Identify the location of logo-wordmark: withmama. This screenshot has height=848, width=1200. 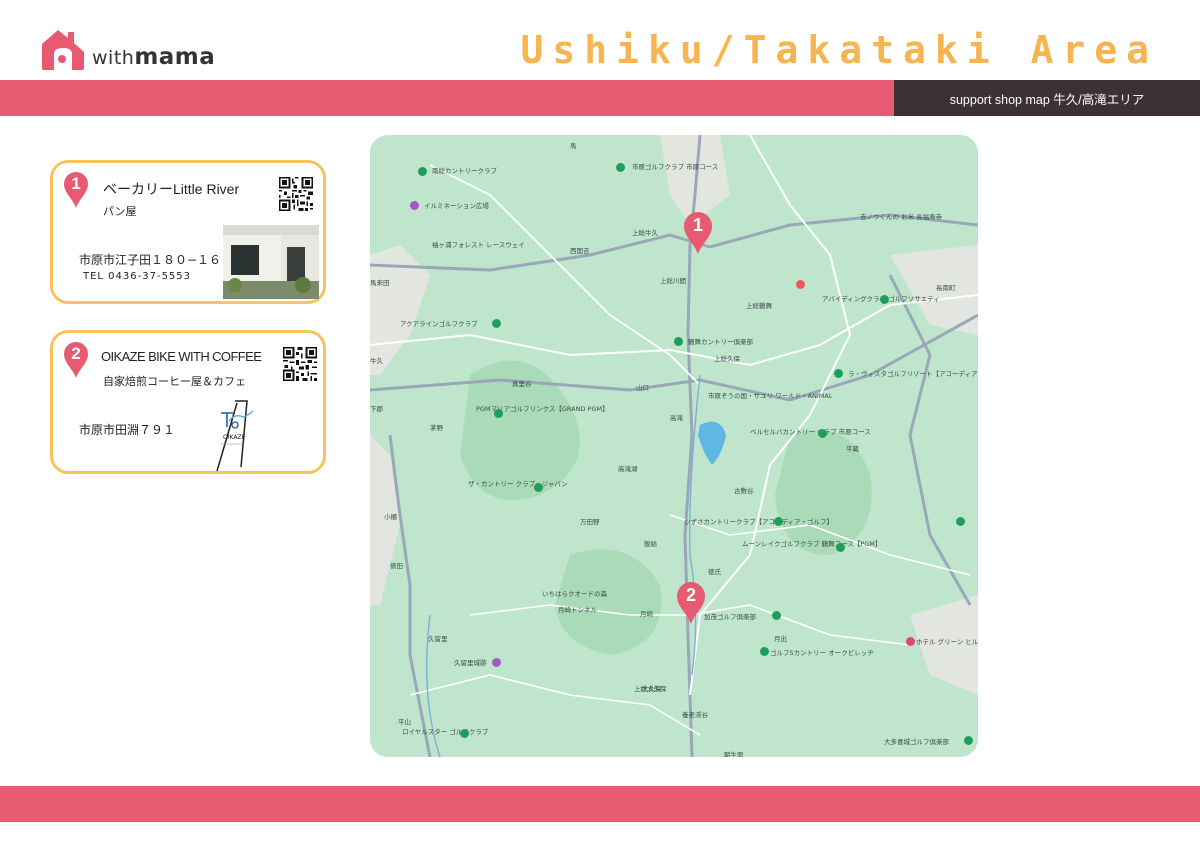
(153, 57).